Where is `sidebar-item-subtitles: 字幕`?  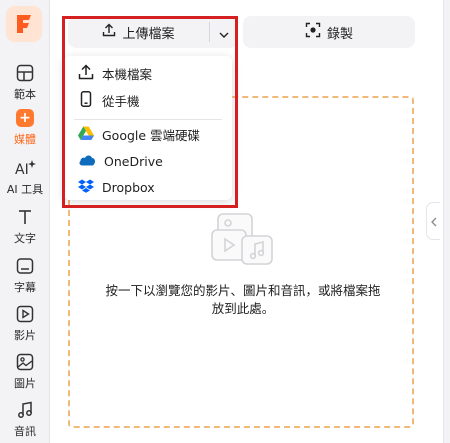
sidebar-item-subtitles: 字幕 is located at coordinates (25, 277).